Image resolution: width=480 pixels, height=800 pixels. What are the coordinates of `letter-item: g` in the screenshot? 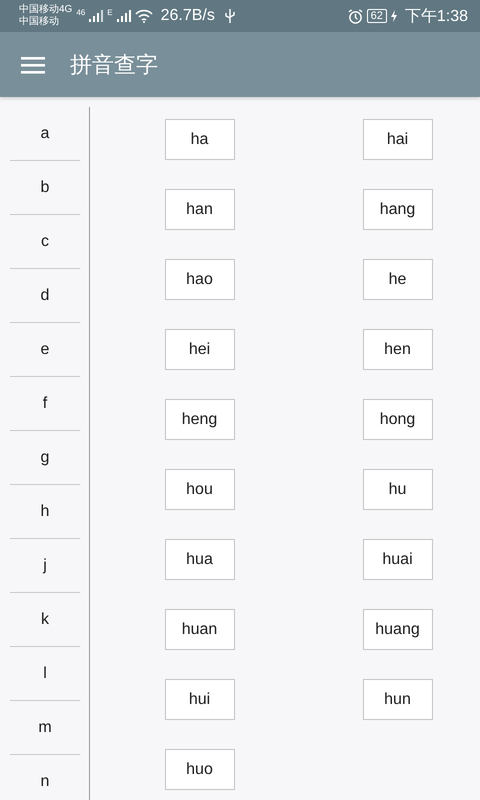 It's located at (45, 458).